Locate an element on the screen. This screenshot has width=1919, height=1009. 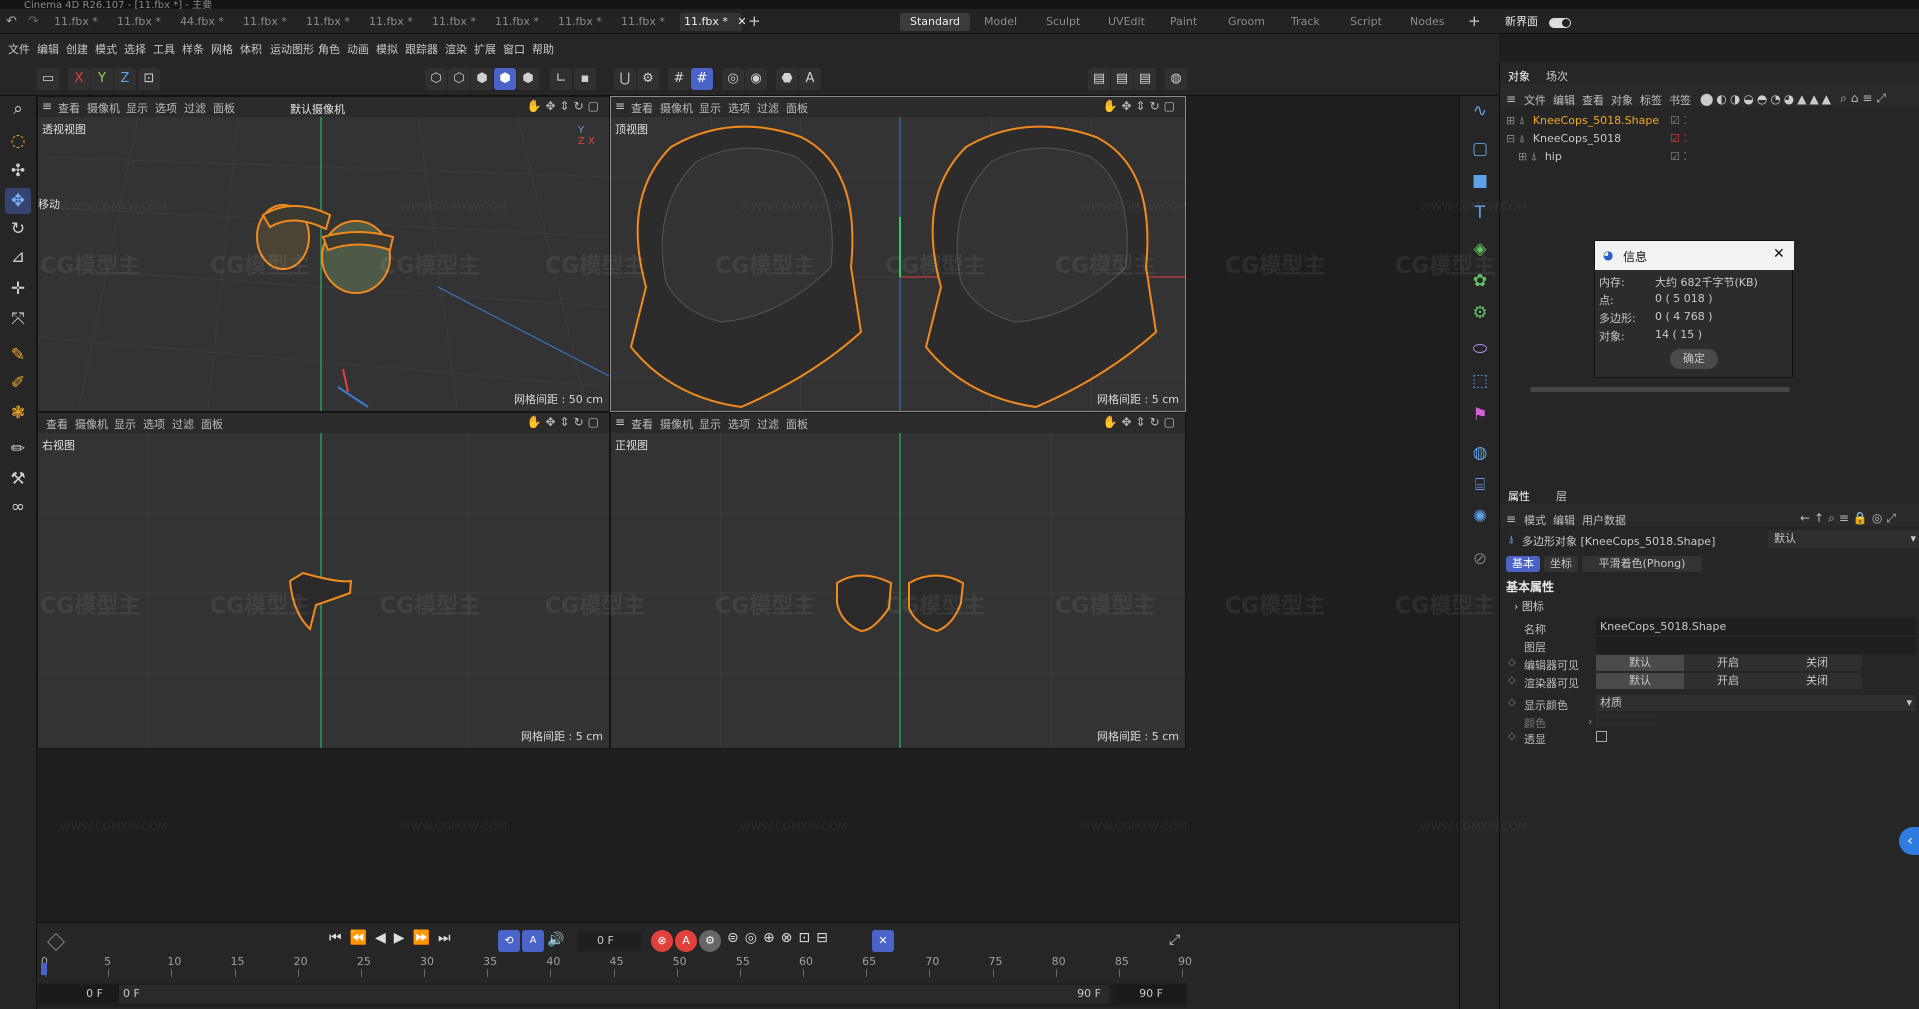
subtab-coord: 坐标 is located at coordinates (1561, 564).